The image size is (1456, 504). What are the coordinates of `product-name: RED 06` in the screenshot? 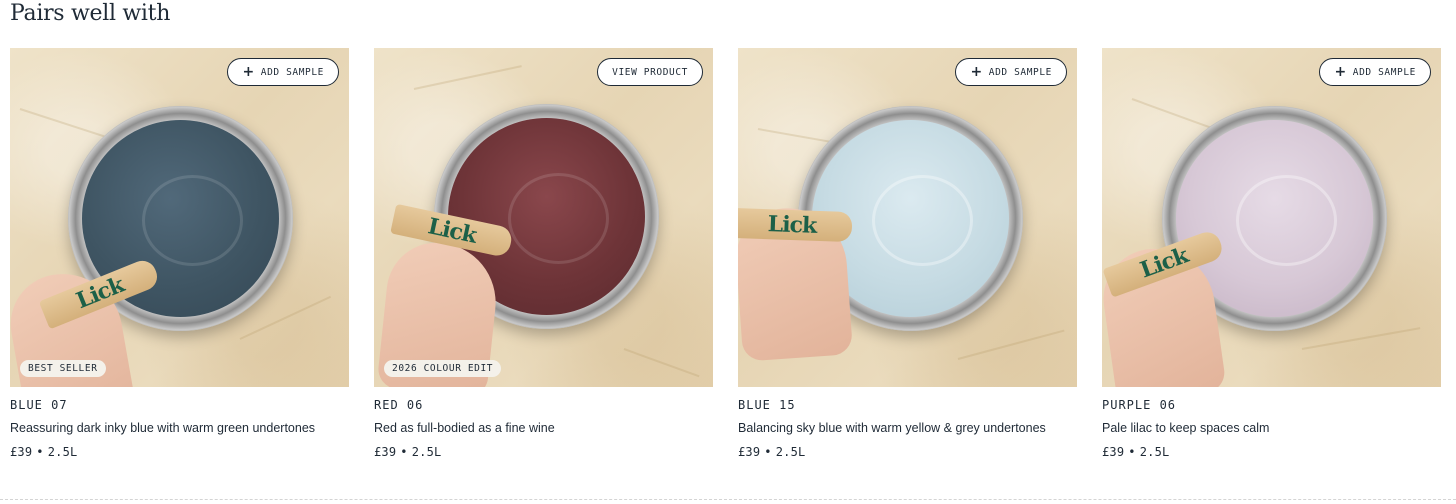 It's located at (543, 406).